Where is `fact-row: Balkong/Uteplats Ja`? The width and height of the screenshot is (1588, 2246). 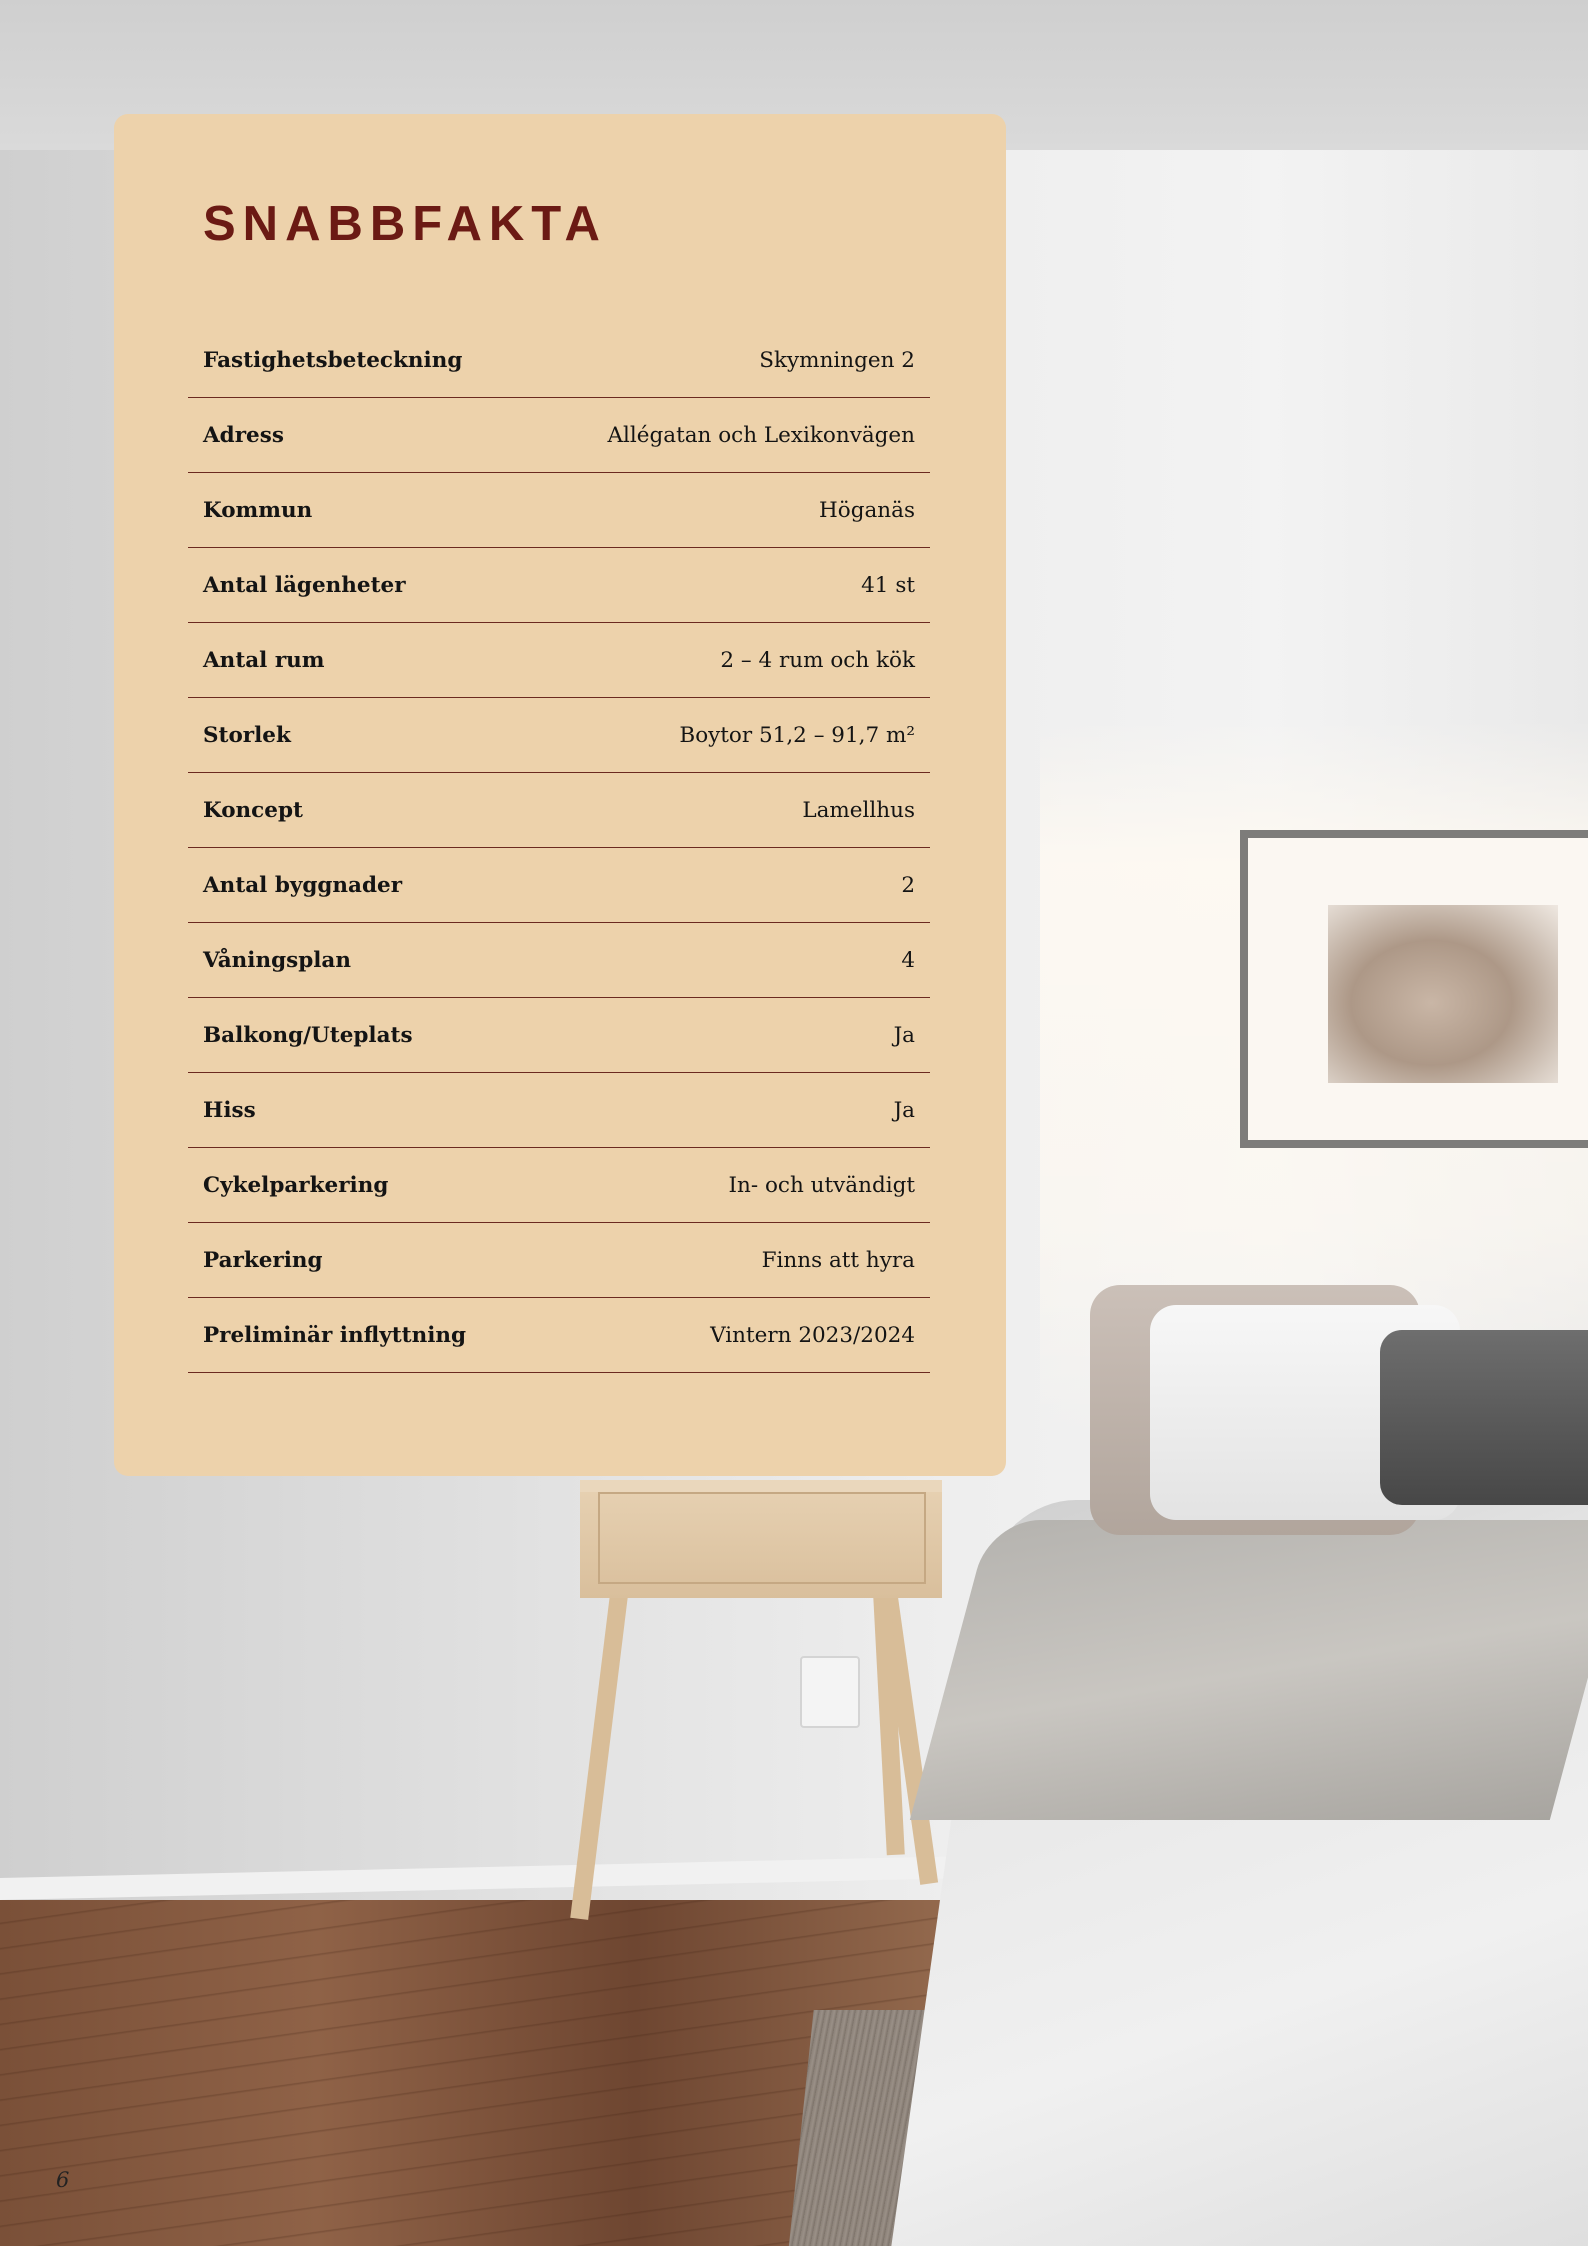 fact-row: Balkong/Uteplats Ja is located at coordinates (559, 1035).